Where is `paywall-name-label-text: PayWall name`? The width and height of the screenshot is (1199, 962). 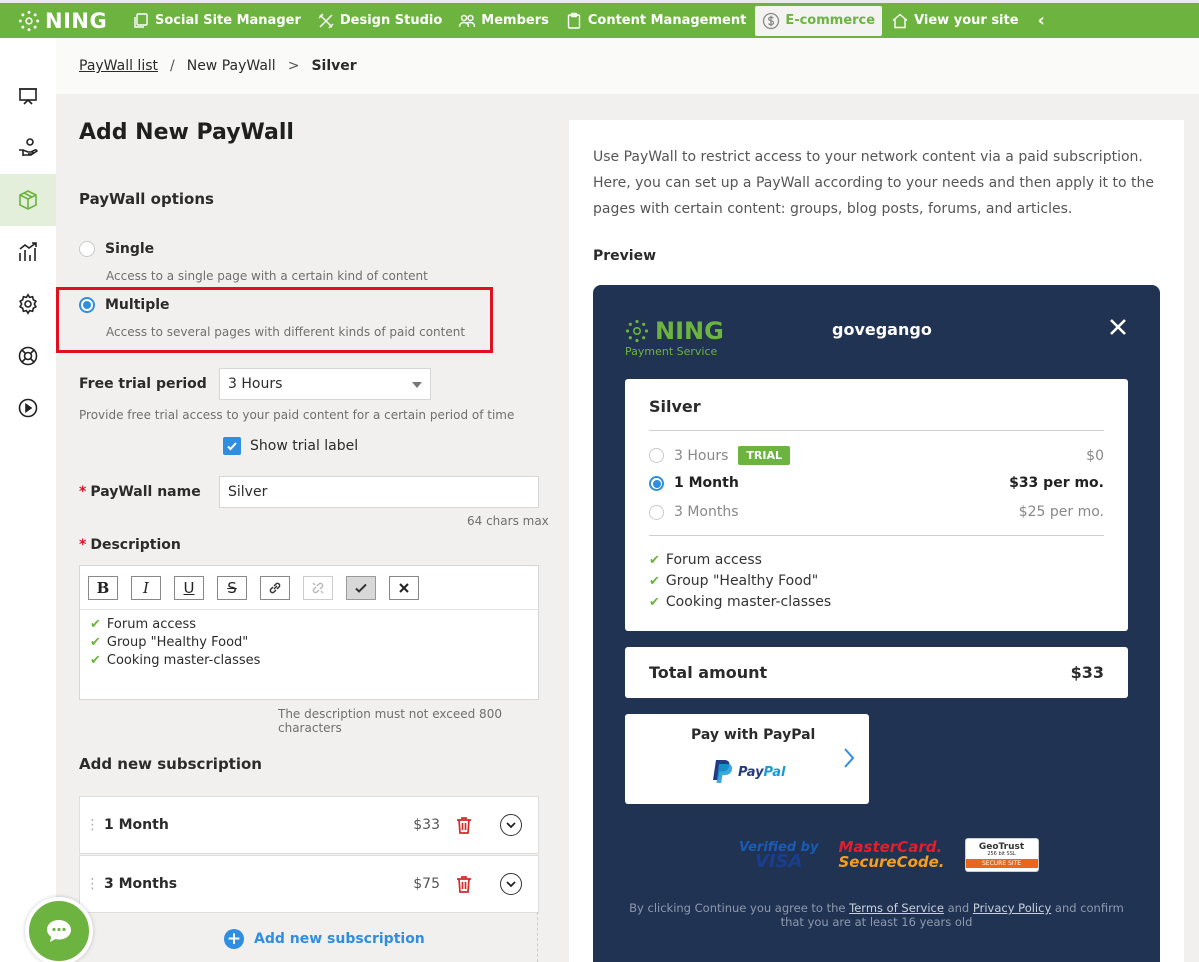
paywall-name-label-text: PayWall name is located at coordinates (145, 492).